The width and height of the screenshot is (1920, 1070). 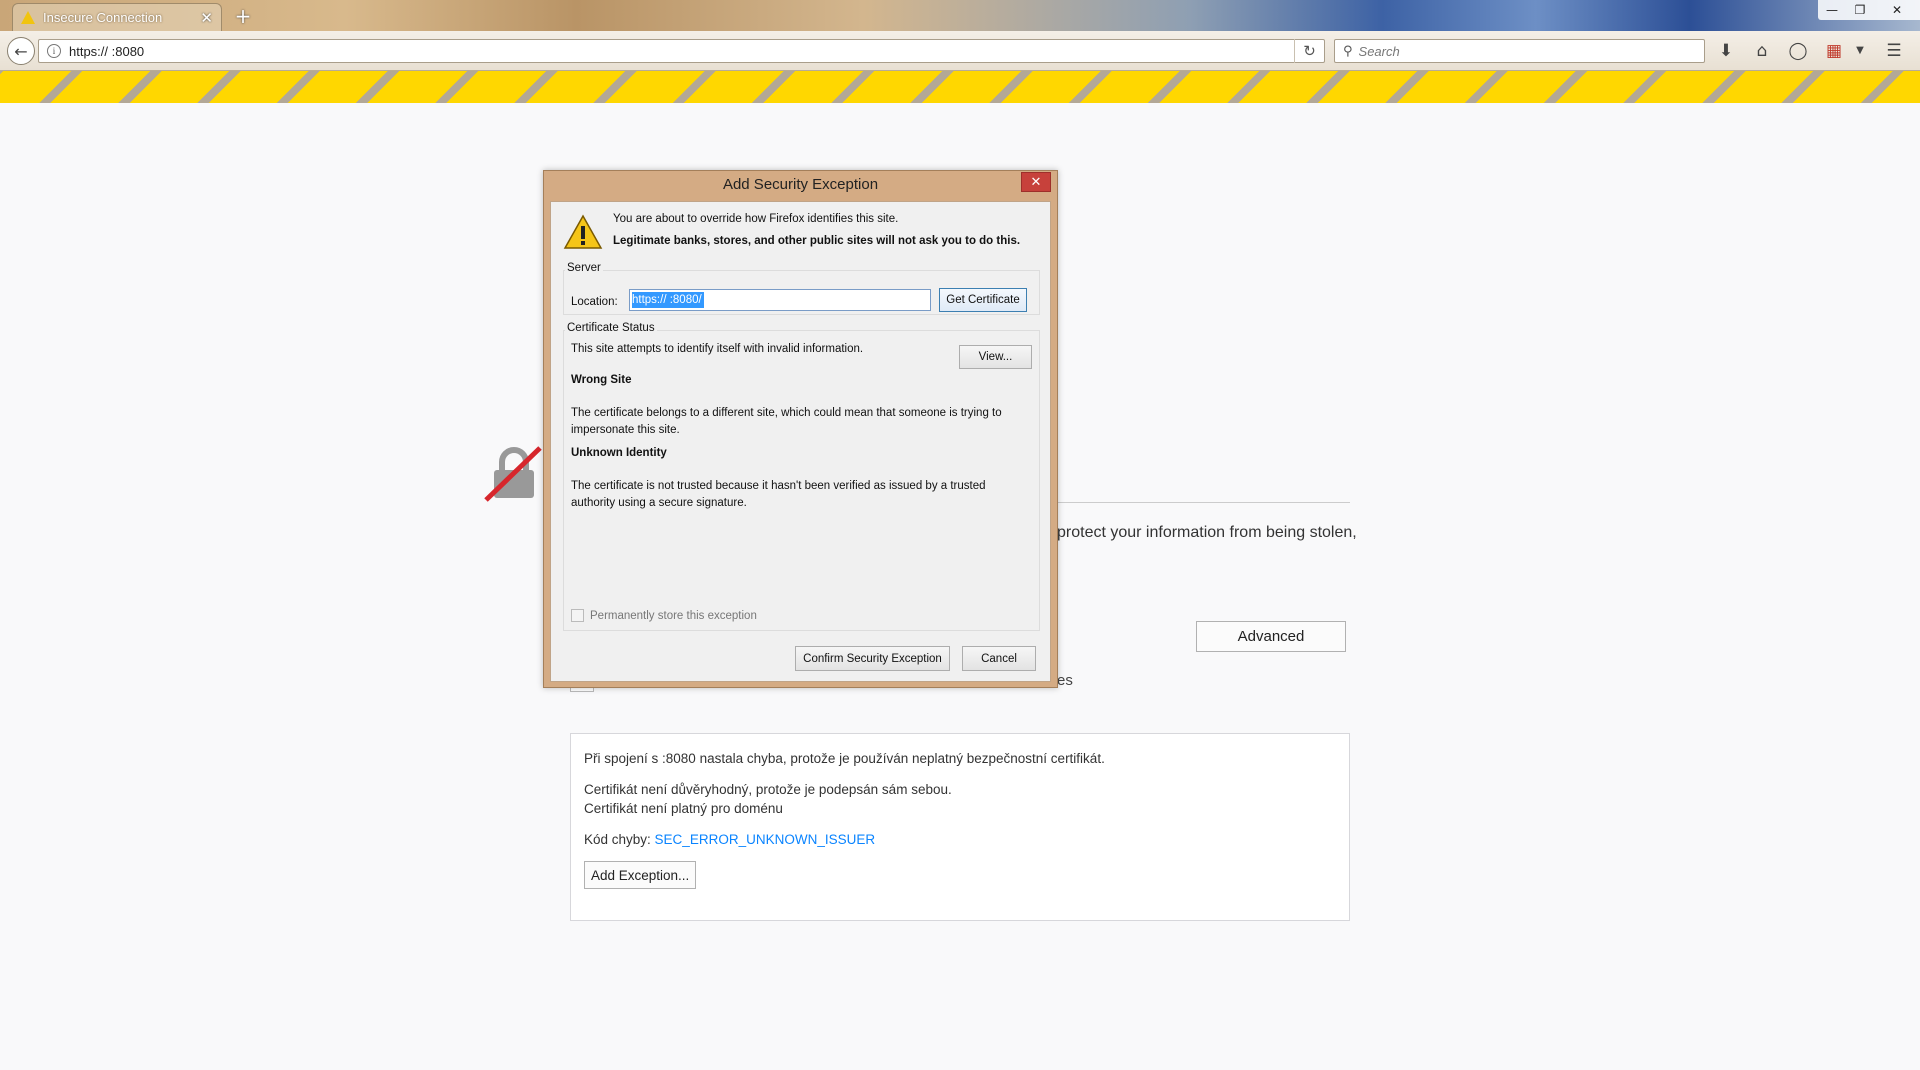 What do you see at coordinates (1348, 51) in the screenshot?
I see `search-icon: ⚲` at bounding box center [1348, 51].